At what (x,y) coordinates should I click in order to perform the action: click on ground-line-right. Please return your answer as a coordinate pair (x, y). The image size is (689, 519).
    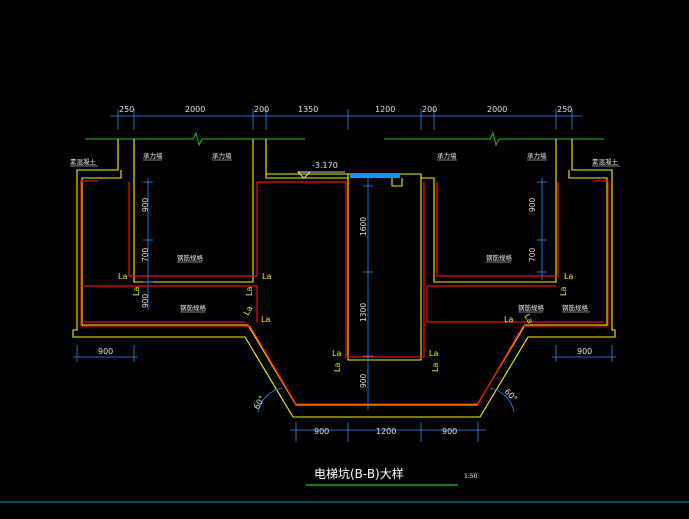
    Looking at the image, I should click on (494, 139).